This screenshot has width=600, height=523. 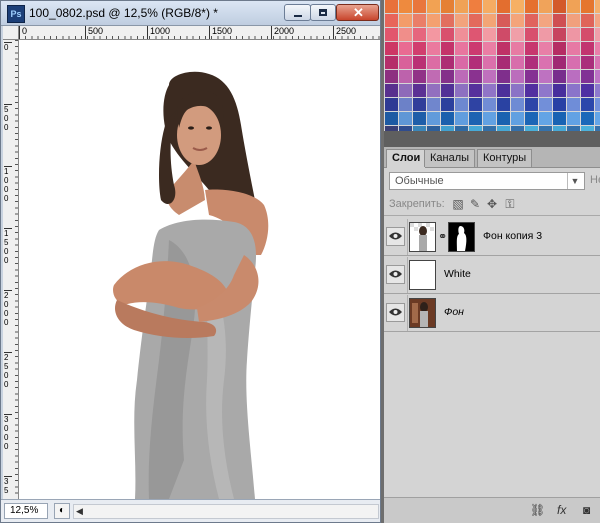 I want to click on chain-link-icon: ⚭, so click(x=442, y=236).